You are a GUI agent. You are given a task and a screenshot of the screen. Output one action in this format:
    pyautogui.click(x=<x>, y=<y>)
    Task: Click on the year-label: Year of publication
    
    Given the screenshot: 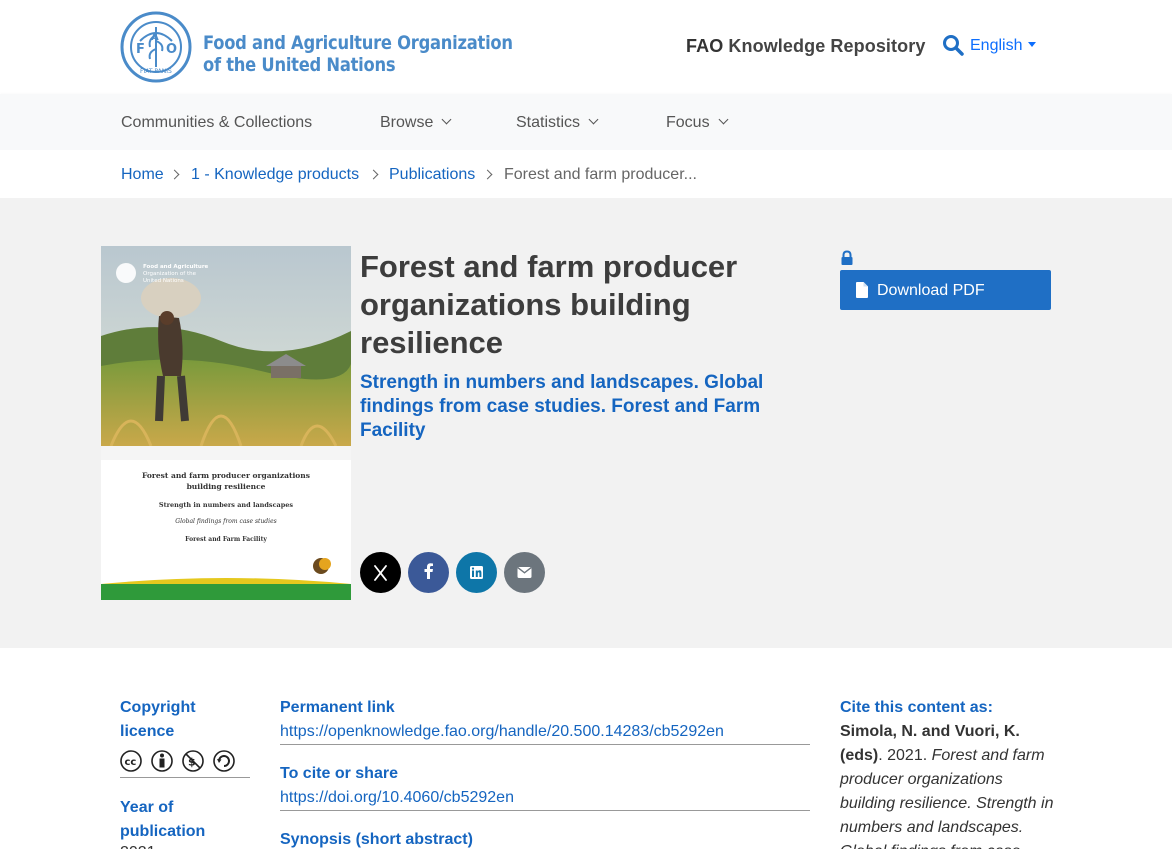 What is the action you would take?
    pyautogui.click(x=163, y=819)
    